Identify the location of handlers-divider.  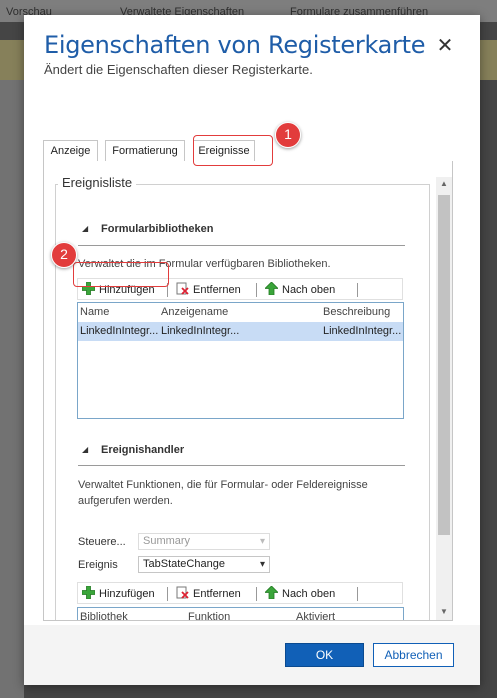
(241, 465).